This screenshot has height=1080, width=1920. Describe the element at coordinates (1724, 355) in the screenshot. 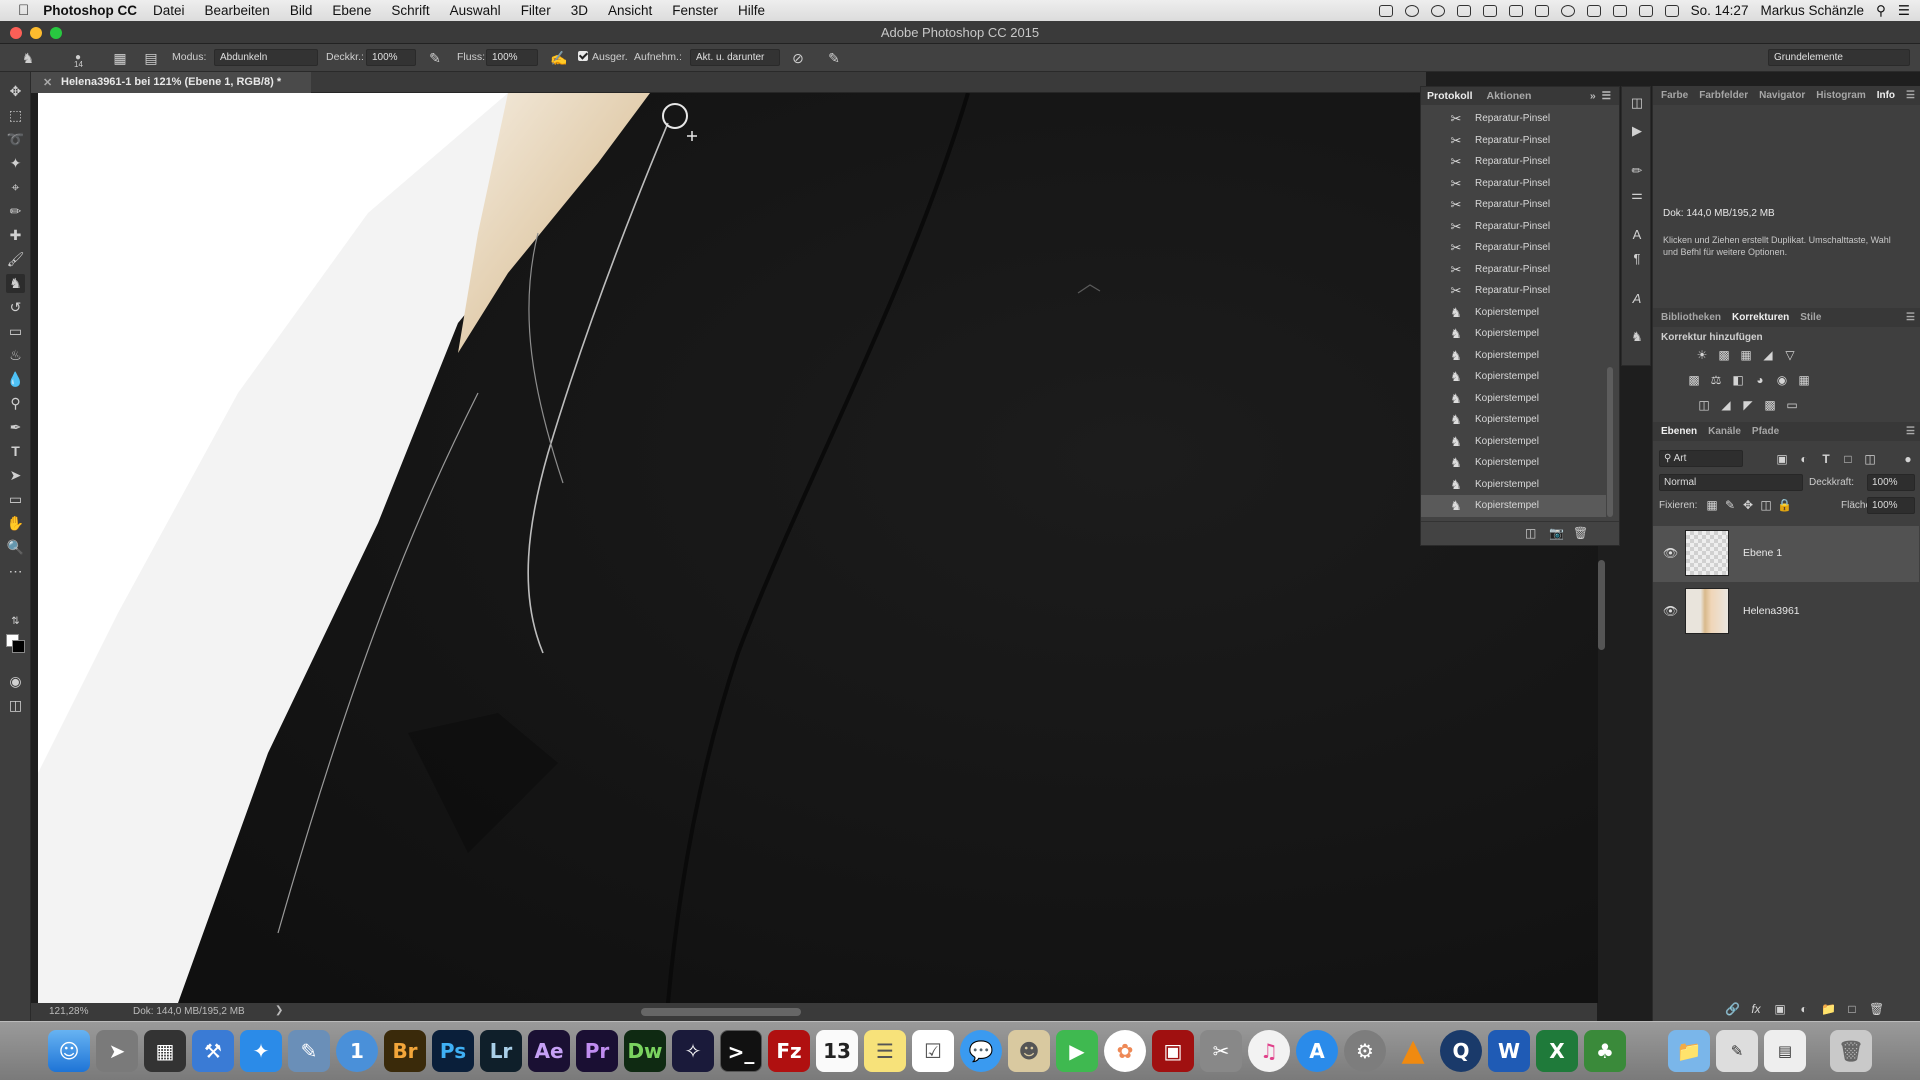

I see `levels-icon: ▩` at that location.